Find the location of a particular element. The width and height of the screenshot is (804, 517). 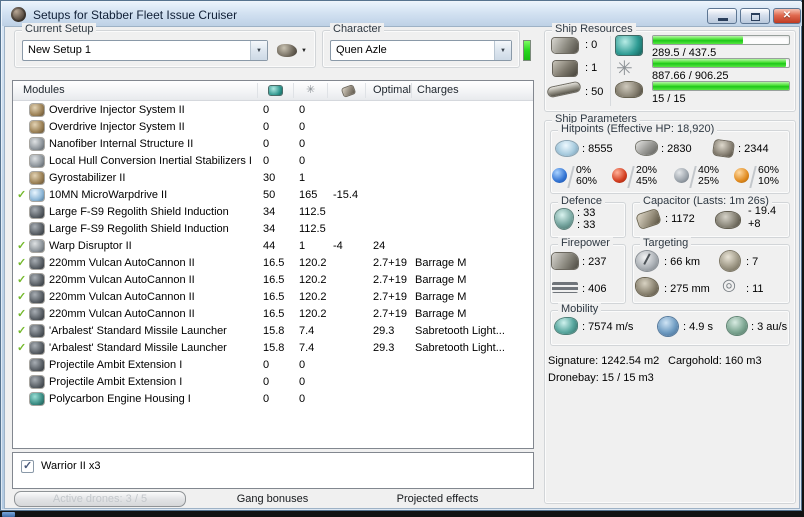

capacitor-icon is located at coordinates (348, 91).